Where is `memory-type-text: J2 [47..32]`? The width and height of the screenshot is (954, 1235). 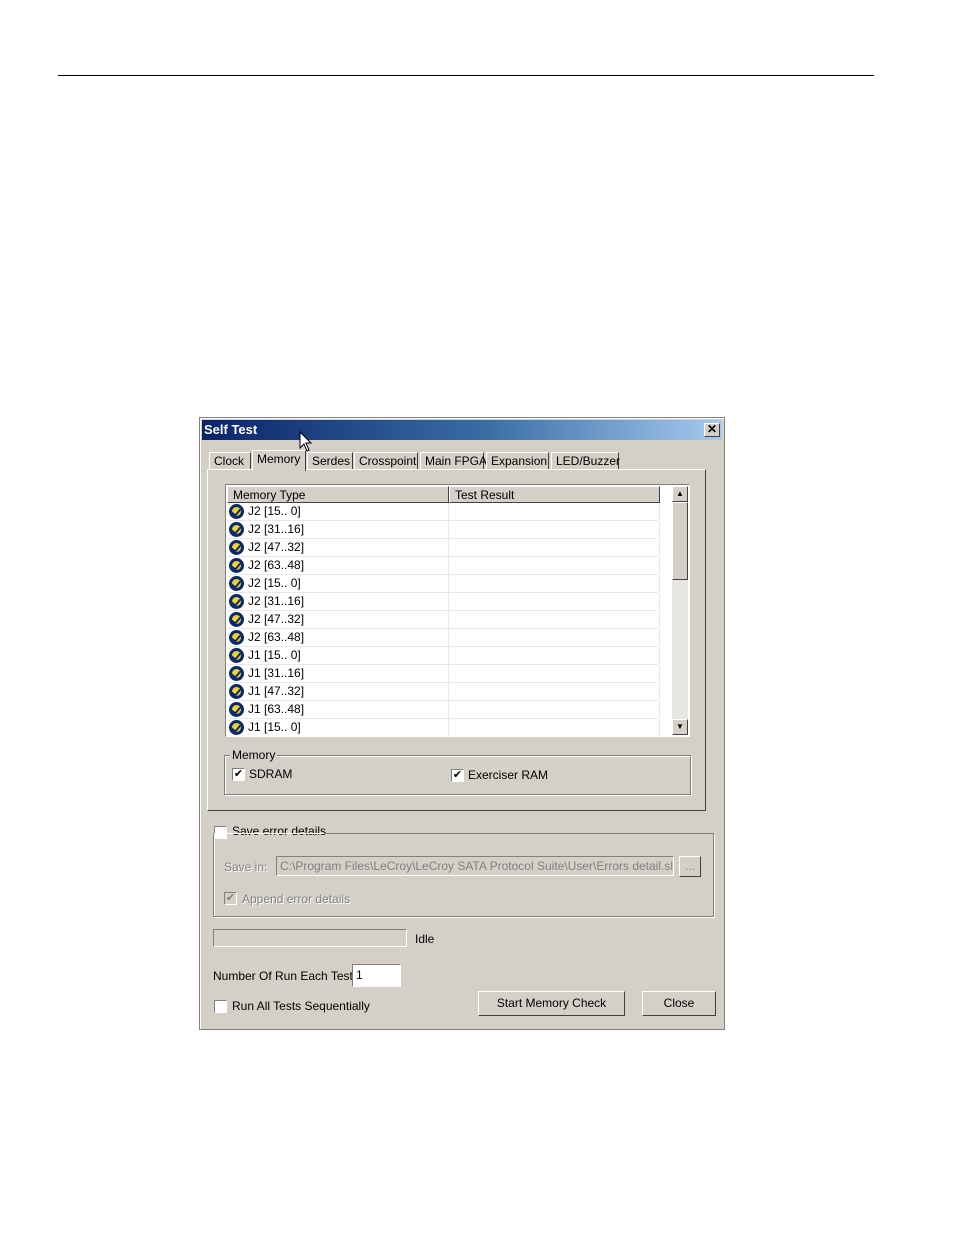 memory-type-text: J2 [47..32] is located at coordinates (276, 547).